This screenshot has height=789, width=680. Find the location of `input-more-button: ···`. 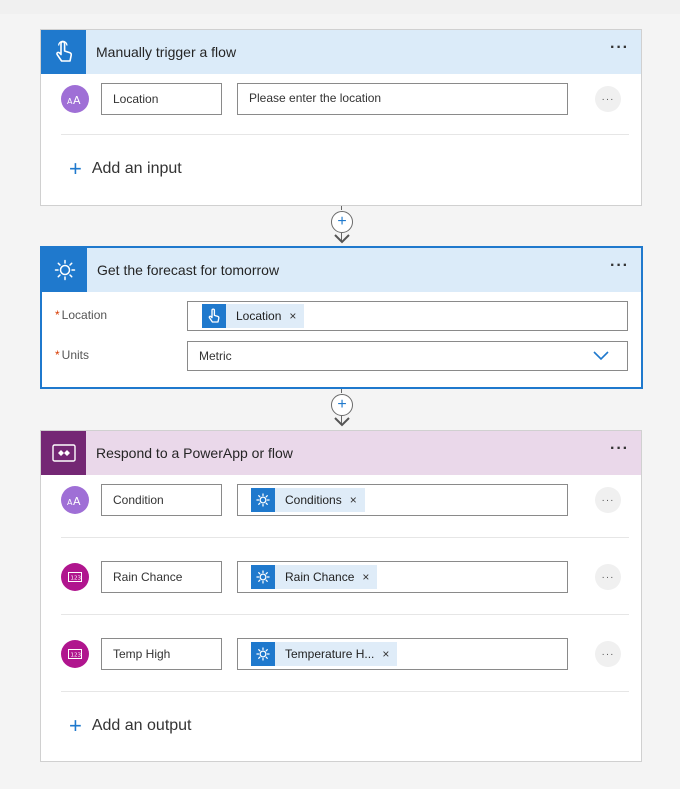

input-more-button: ··· is located at coordinates (608, 99).